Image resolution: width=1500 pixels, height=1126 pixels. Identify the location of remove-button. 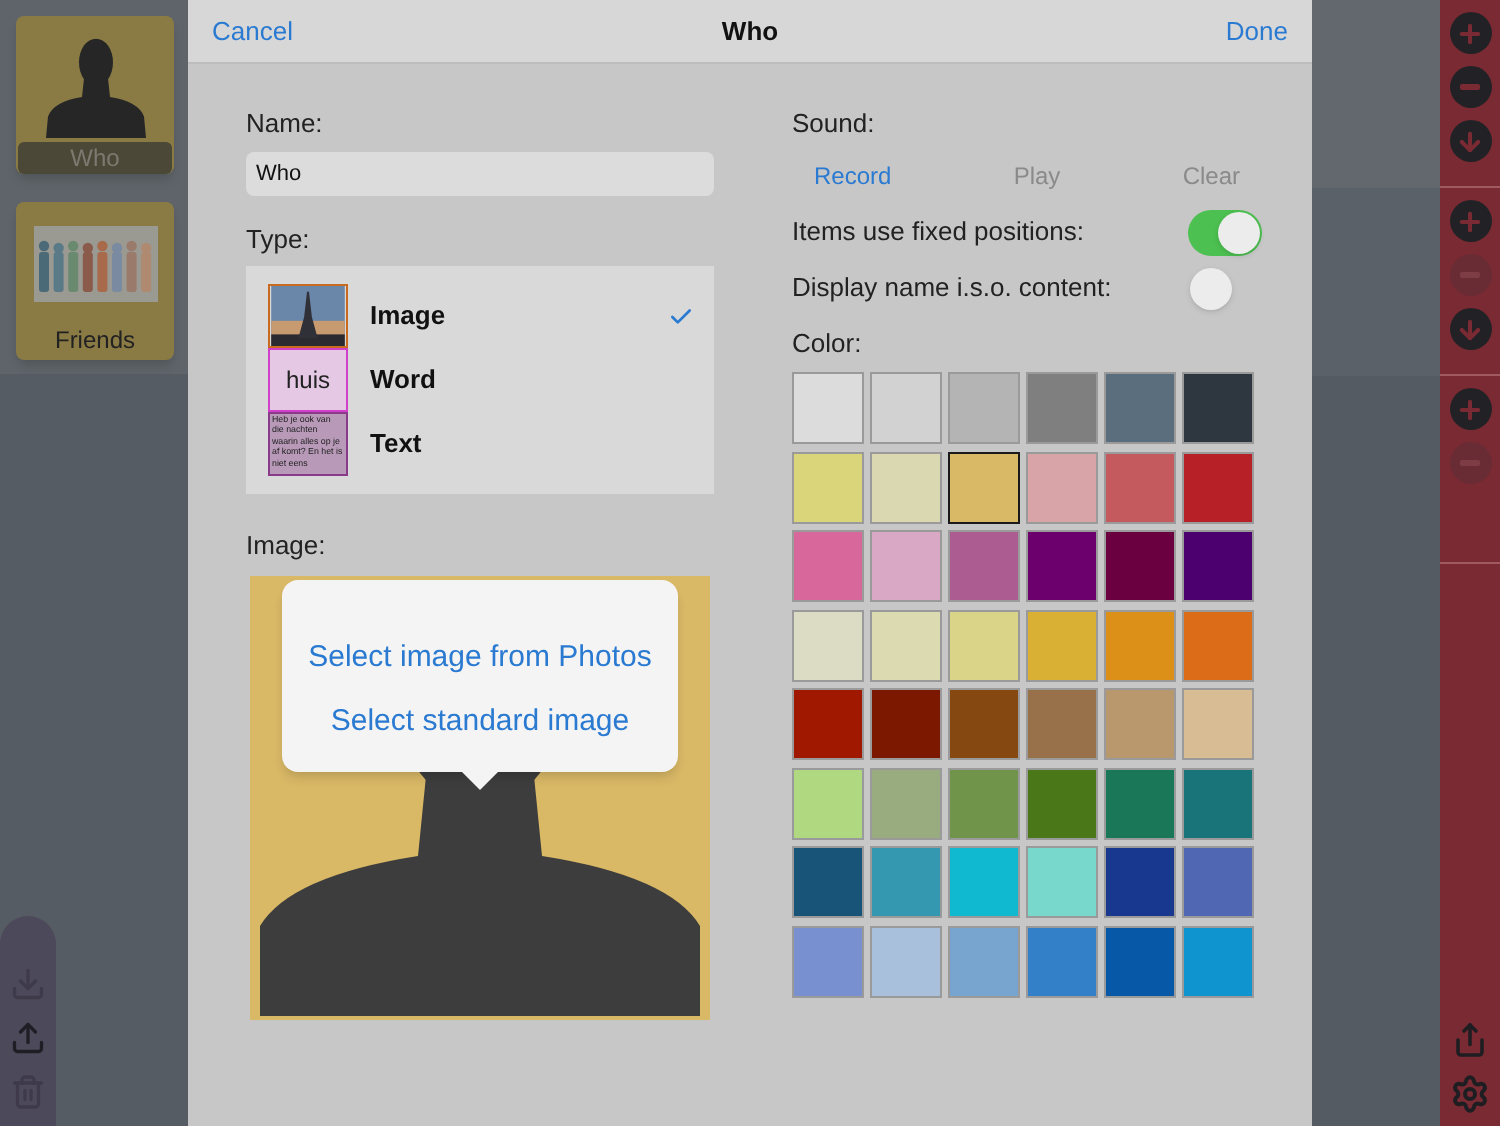
(1470, 87).